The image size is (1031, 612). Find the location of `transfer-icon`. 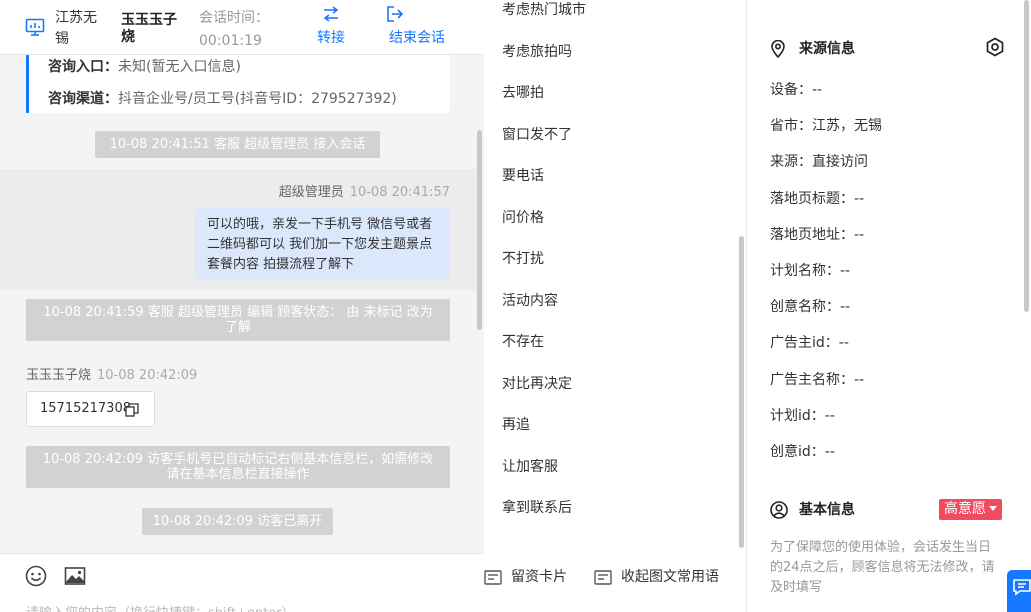

transfer-icon is located at coordinates (331, 14).